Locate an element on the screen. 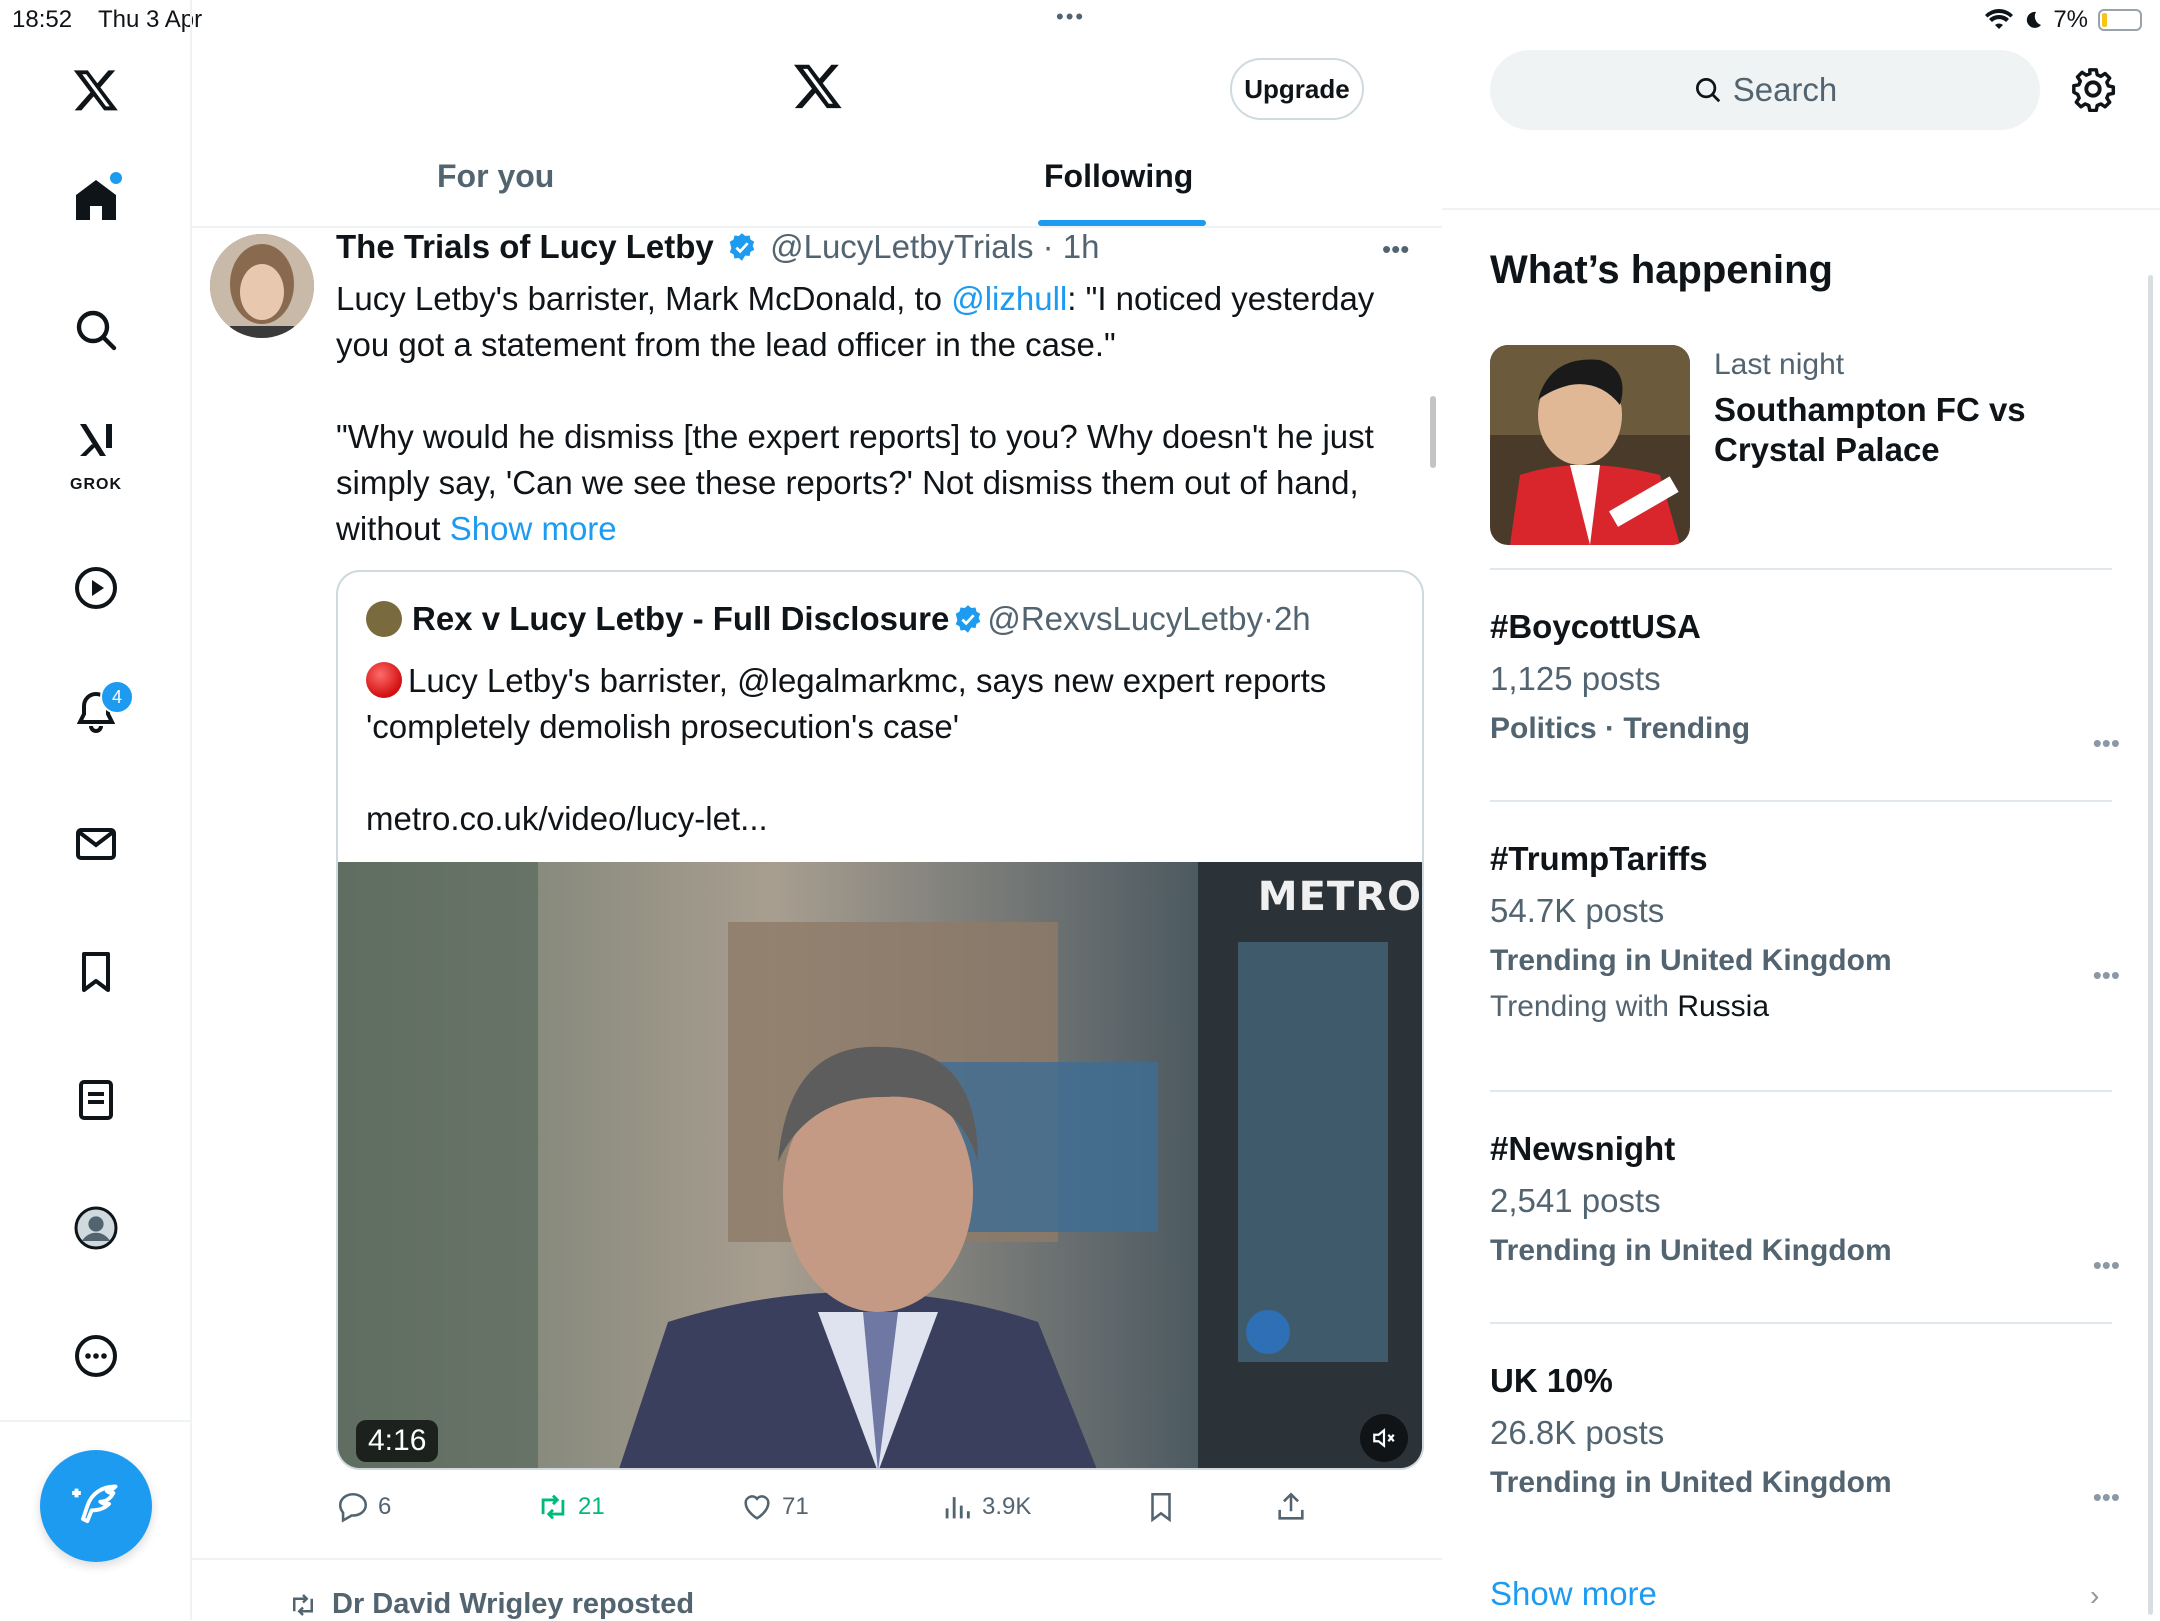 This screenshot has width=2160, height=1621. repost-count: 21 is located at coordinates (591, 1506).